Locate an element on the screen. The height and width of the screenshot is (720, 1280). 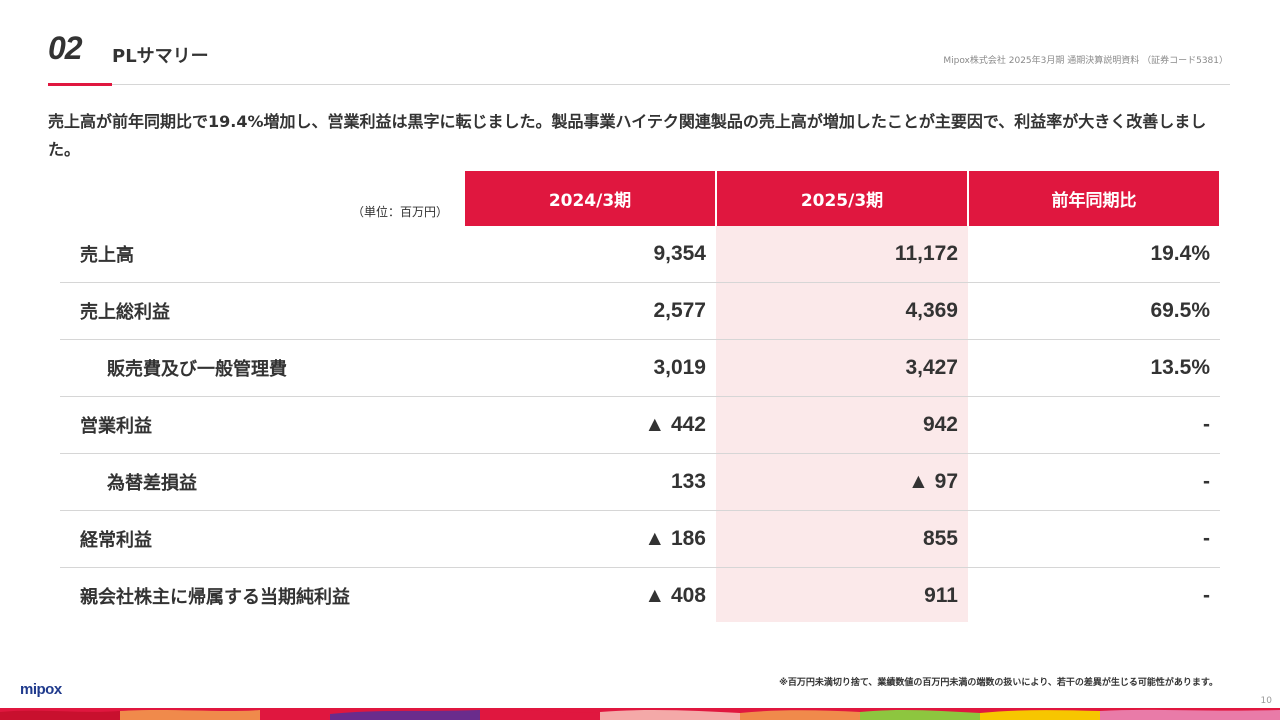
value-fy2025: 911 is located at coordinates (941, 595).